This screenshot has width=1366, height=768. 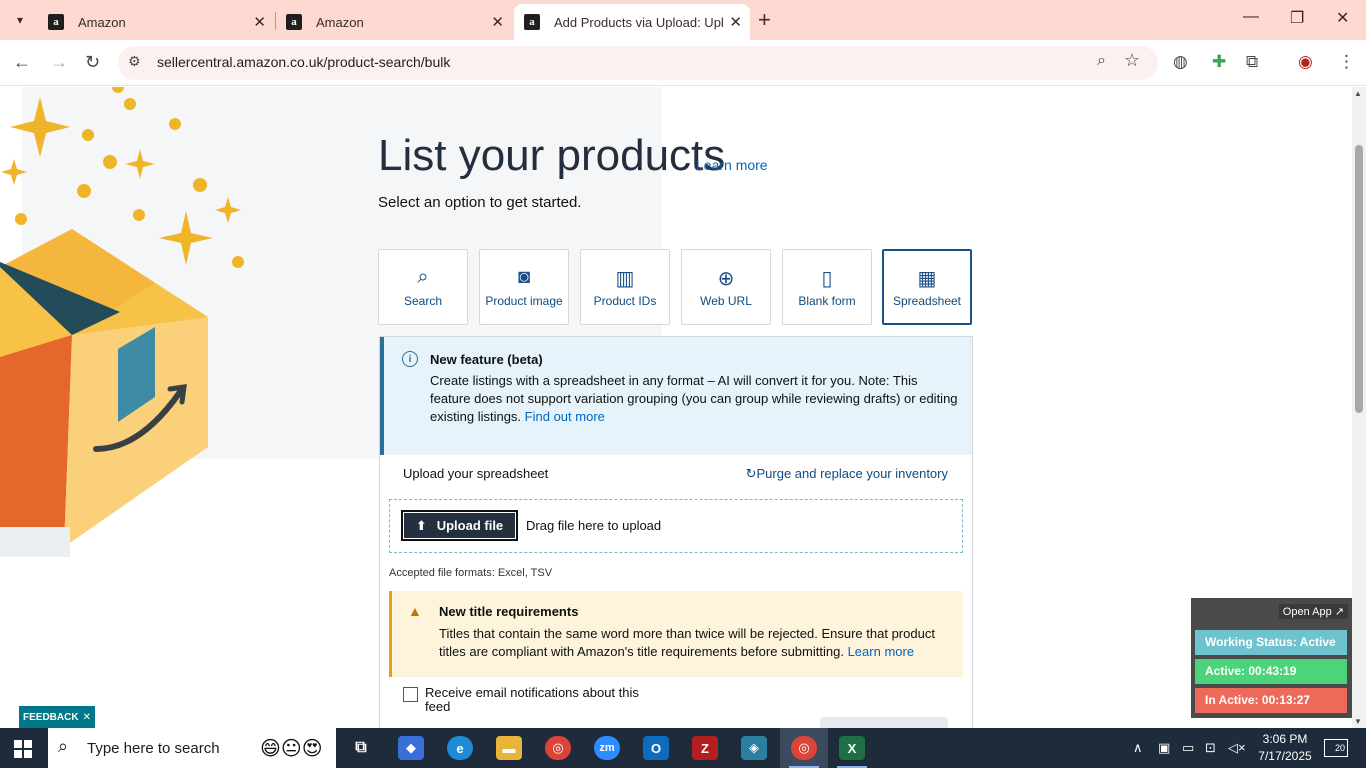 What do you see at coordinates (92, 62) in the screenshot?
I see `reload-icon: ↻` at bounding box center [92, 62].